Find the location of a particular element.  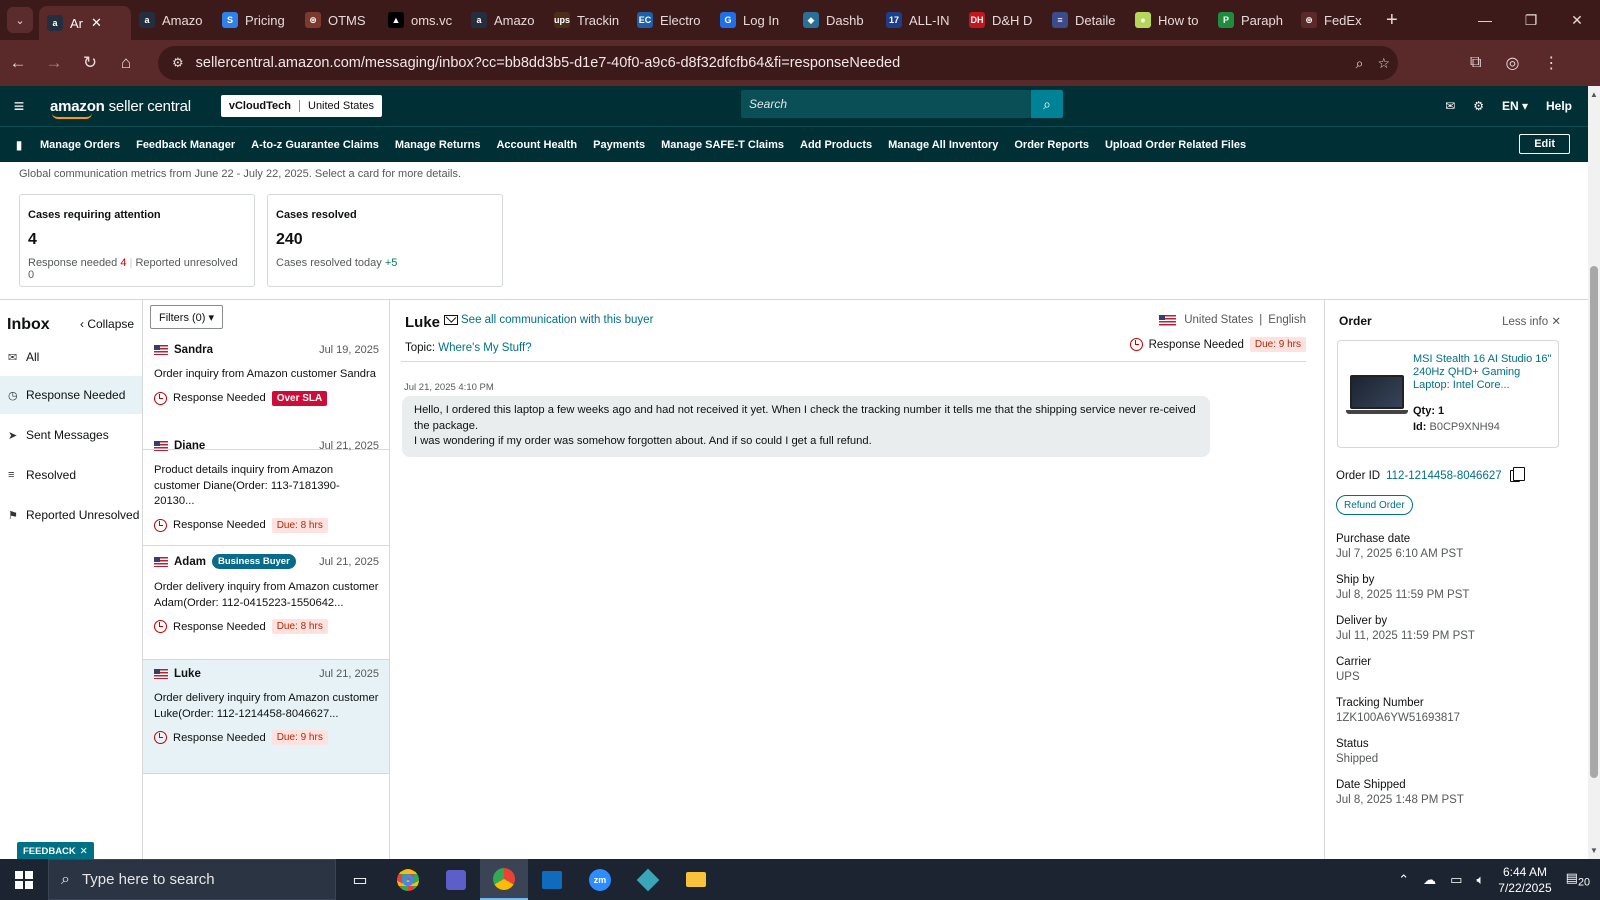

sidebar-item-response-needed: ◷ Response Needed is located at coordinates (71, 395).